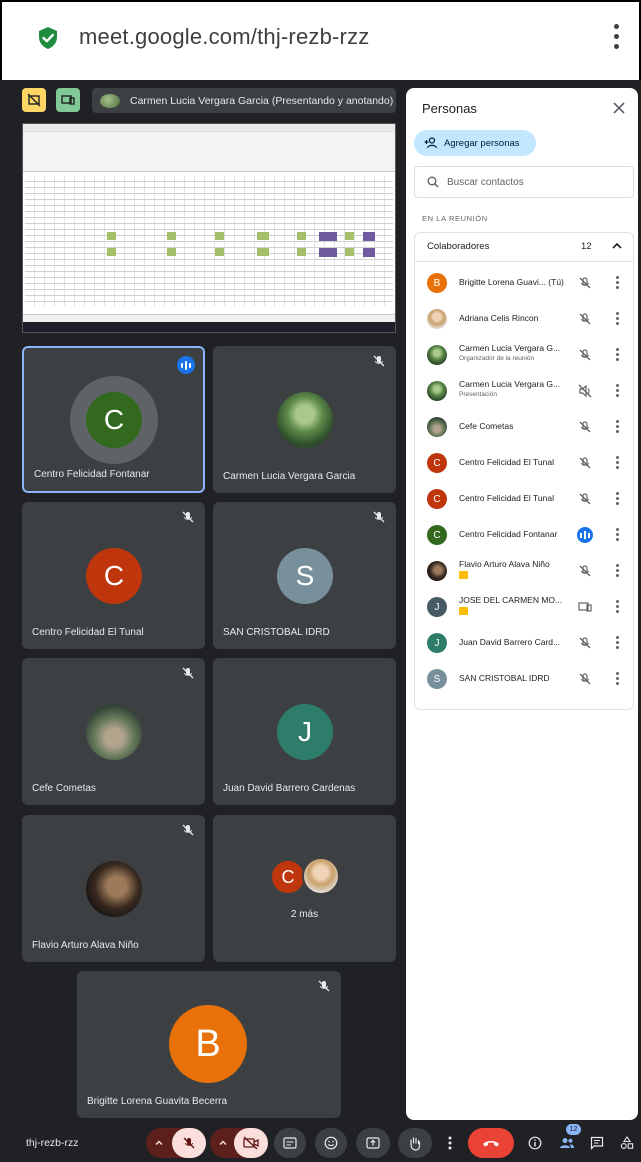  What do you see at coordinates (524, 391) in the screenshot?
I see `participant-row: Carmen Lucia Vergara G... Presentación` at bounding box center [524, 391].